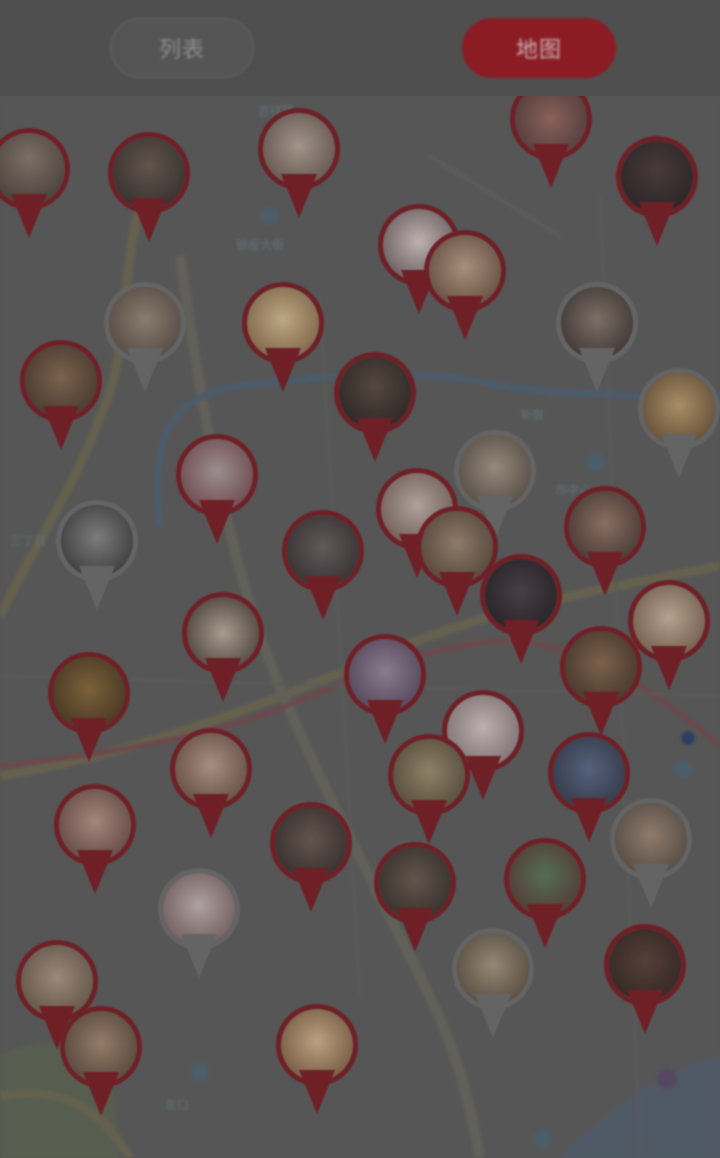 Image resolution: width=720 pixels, height=1158 pixels. I want to click on place-label: 三丁目, so click(28, 541).